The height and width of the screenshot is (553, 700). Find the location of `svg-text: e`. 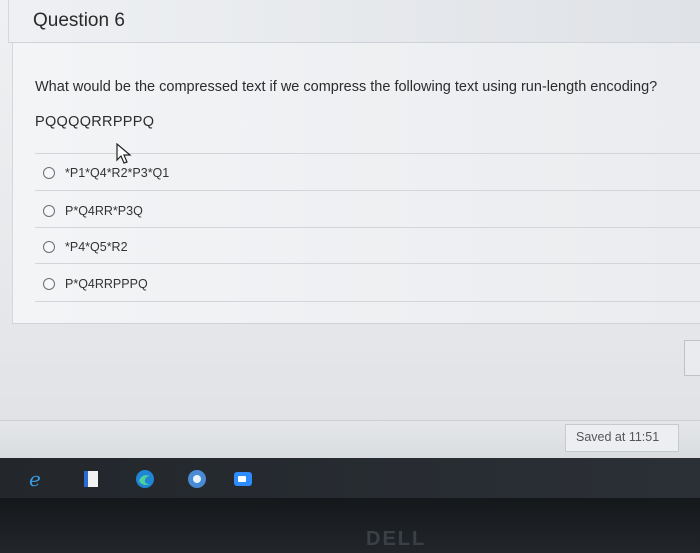

svg-text: e is located at coordinates (35, 479).